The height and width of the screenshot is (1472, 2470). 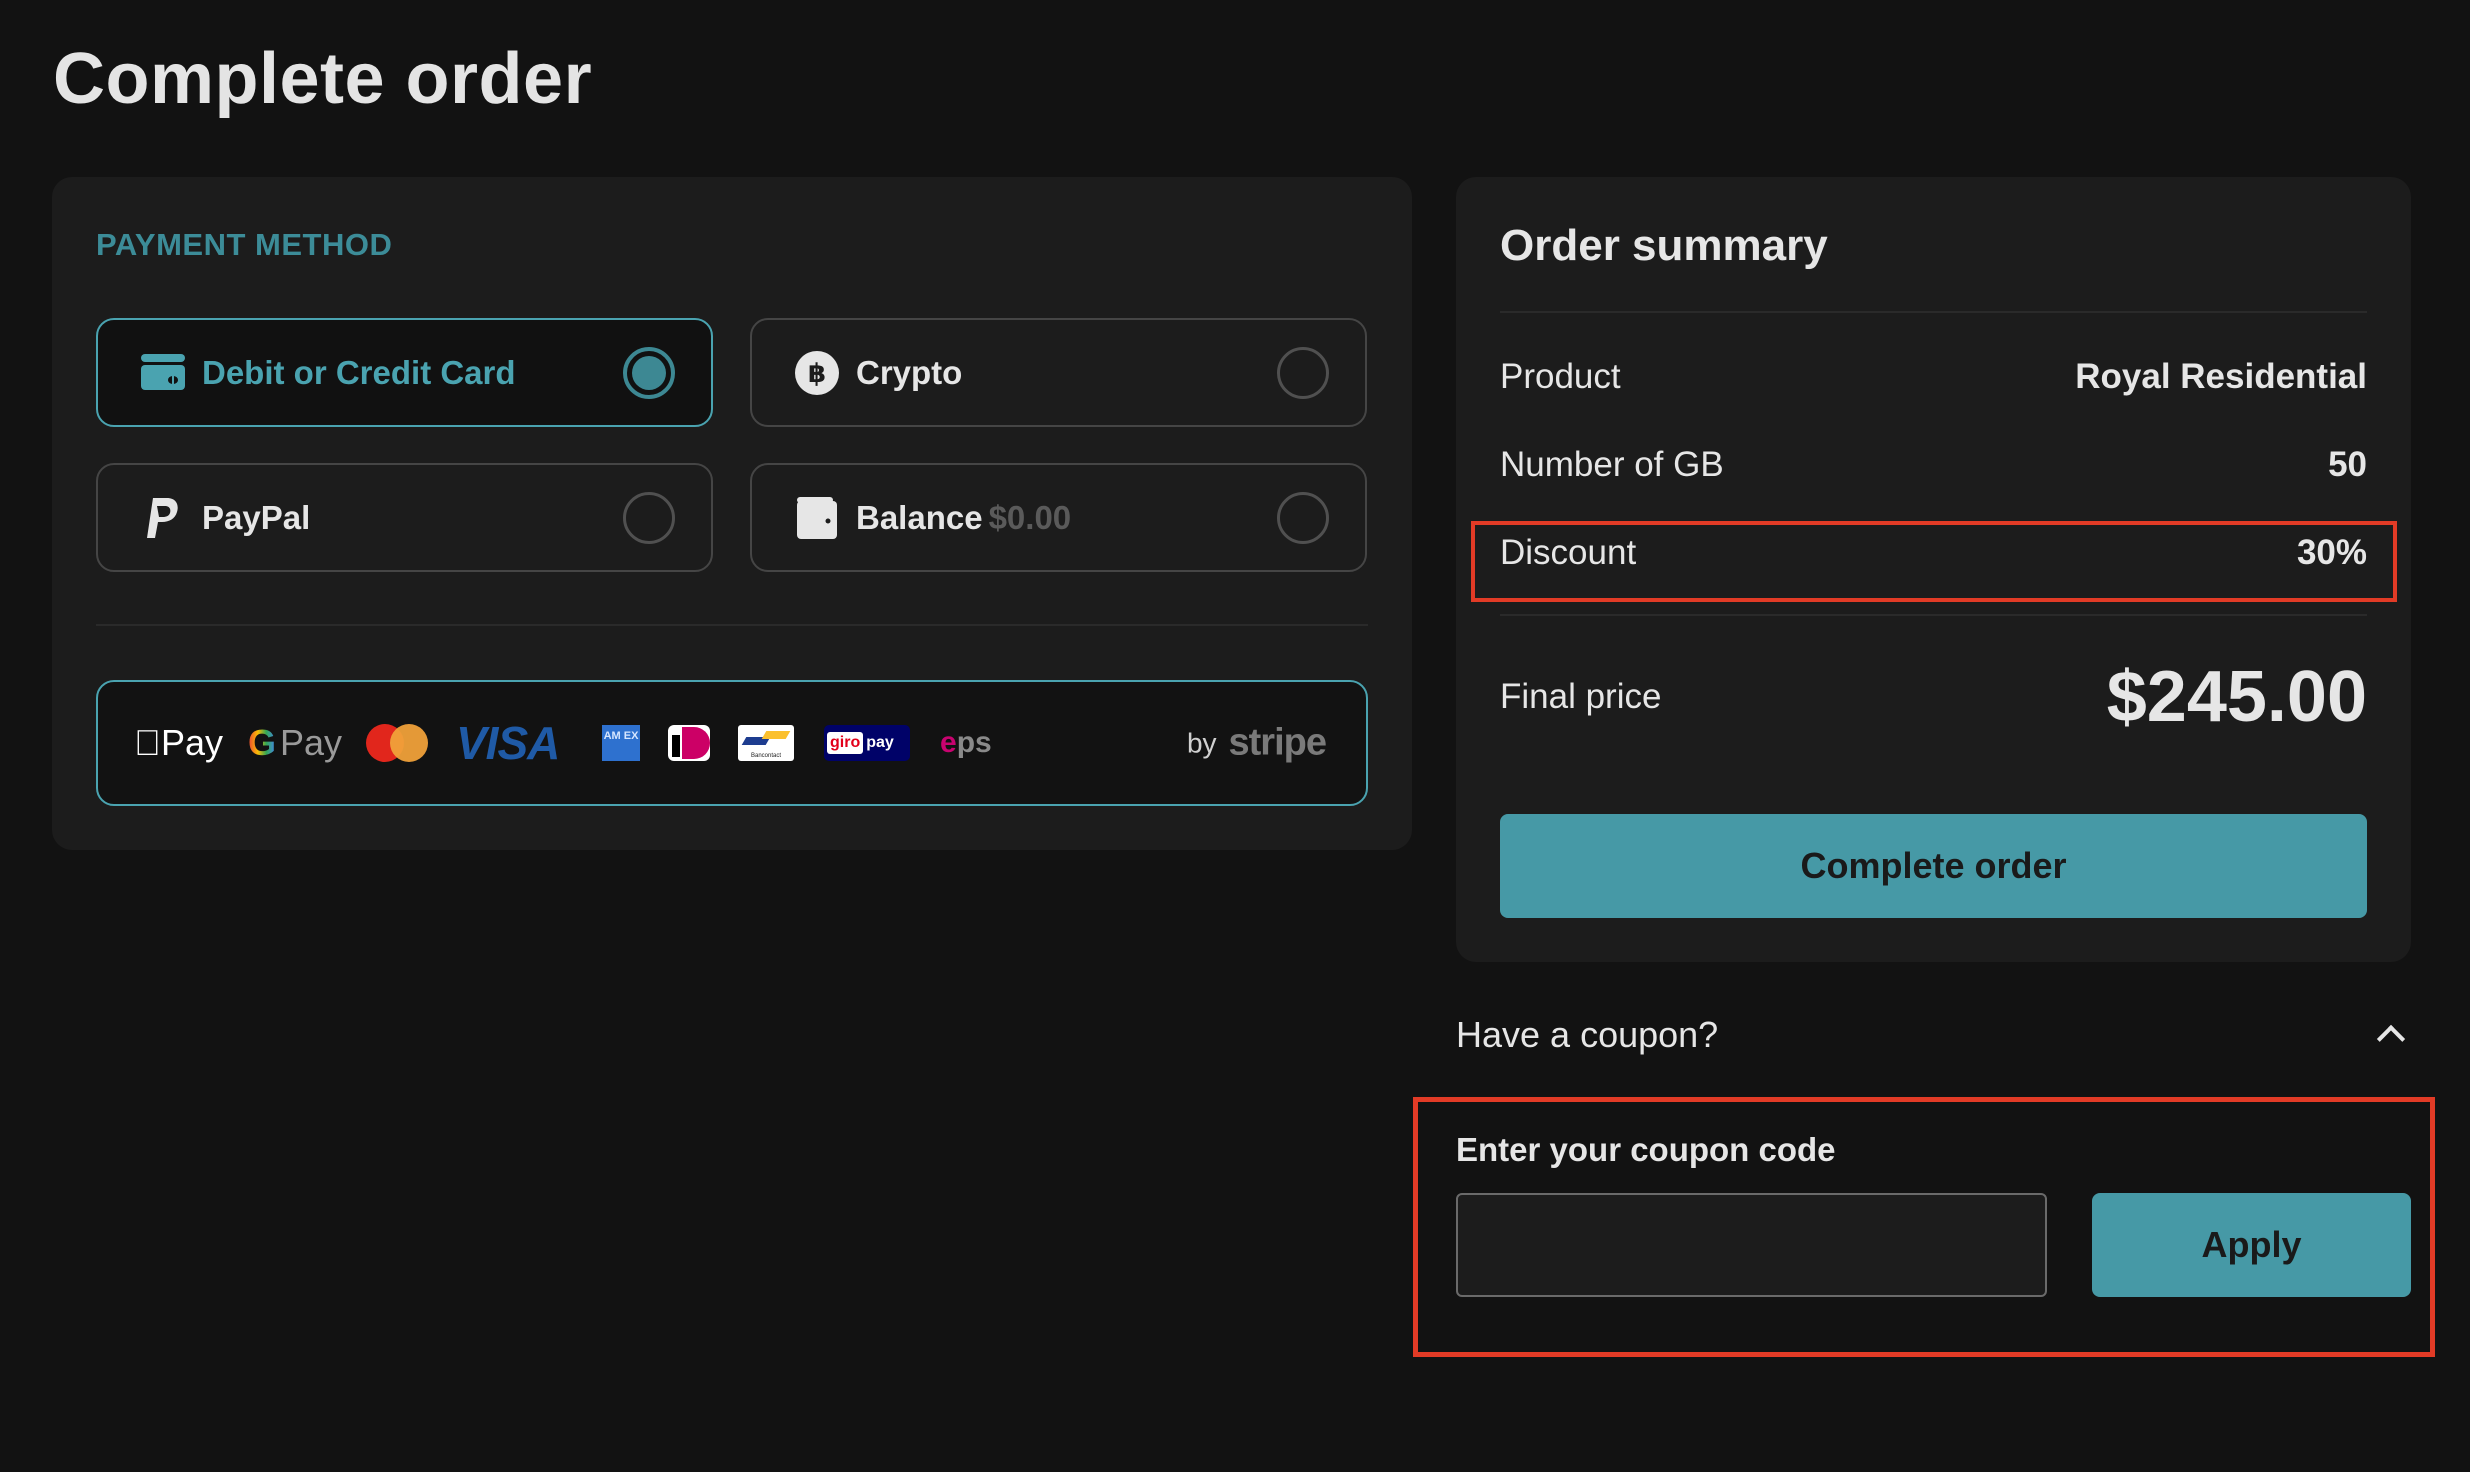 What do you see at coordinates (323, 79) in the screenshot?
I see `page-title: Complete order` at bounding box center [323, 79].